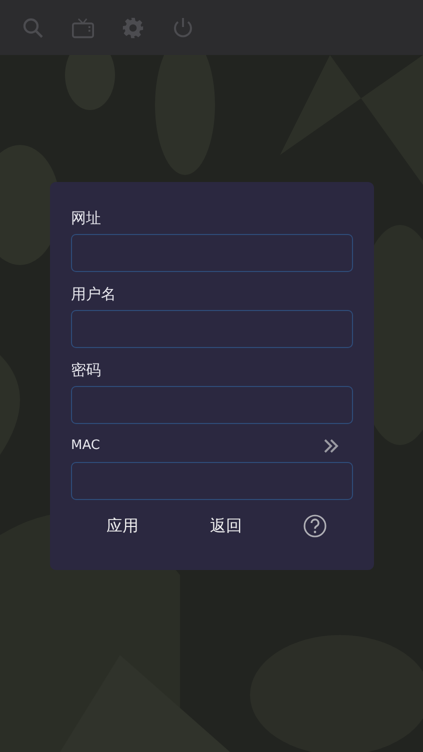 The width and height of the screenshot is (423, 752). I want to click on field-label: MAC, so click(85, 446).